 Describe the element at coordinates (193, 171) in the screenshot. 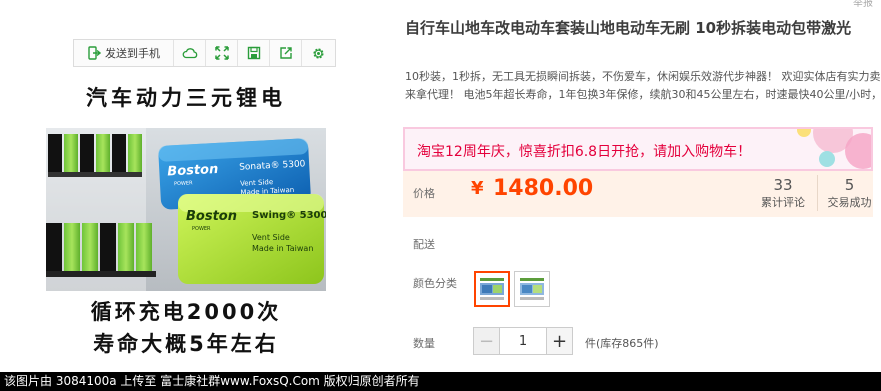

I see `blue-battery-brand: Boston` at that location.